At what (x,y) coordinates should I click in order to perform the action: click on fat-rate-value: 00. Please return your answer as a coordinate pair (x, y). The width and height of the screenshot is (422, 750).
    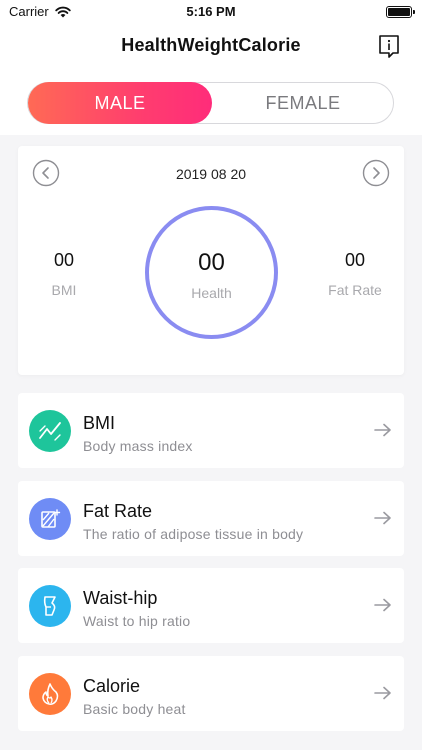
    Looking at the image, I should click on (355, 260).